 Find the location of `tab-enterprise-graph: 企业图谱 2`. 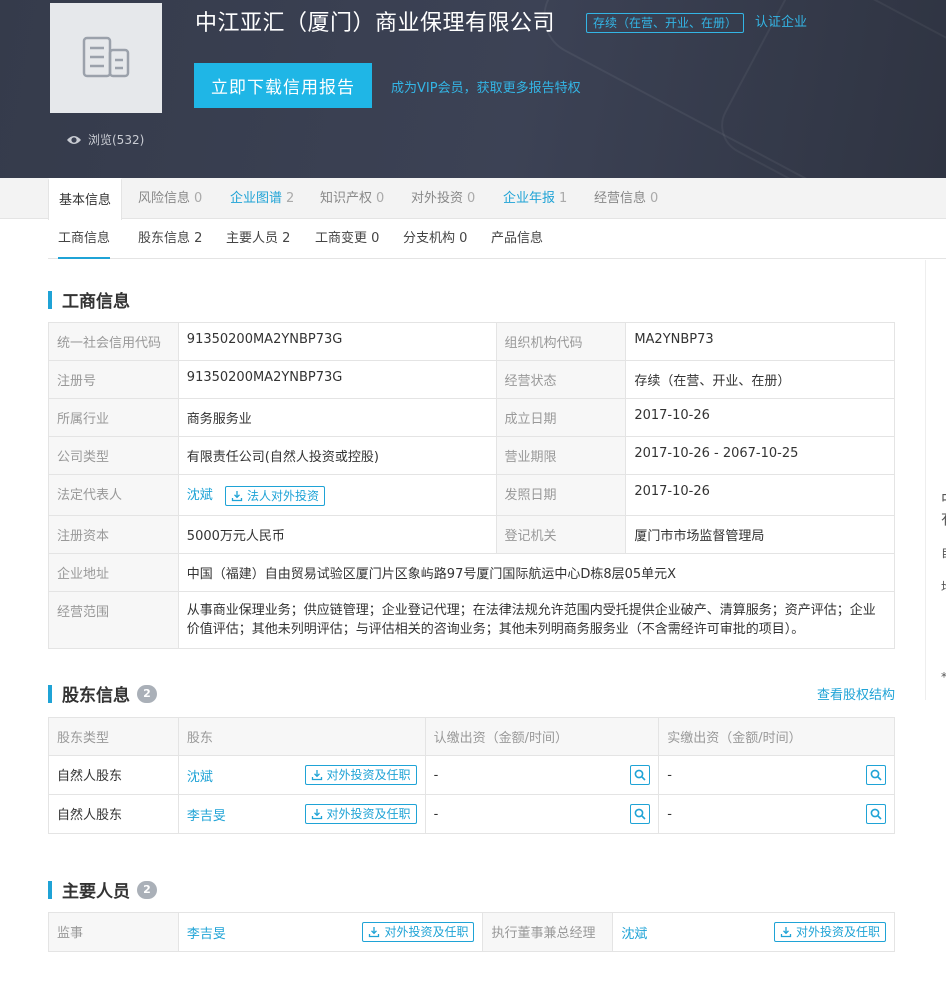

tab-enterprise-graph: 企业图谱 2 is located at coordinates (262, 198).